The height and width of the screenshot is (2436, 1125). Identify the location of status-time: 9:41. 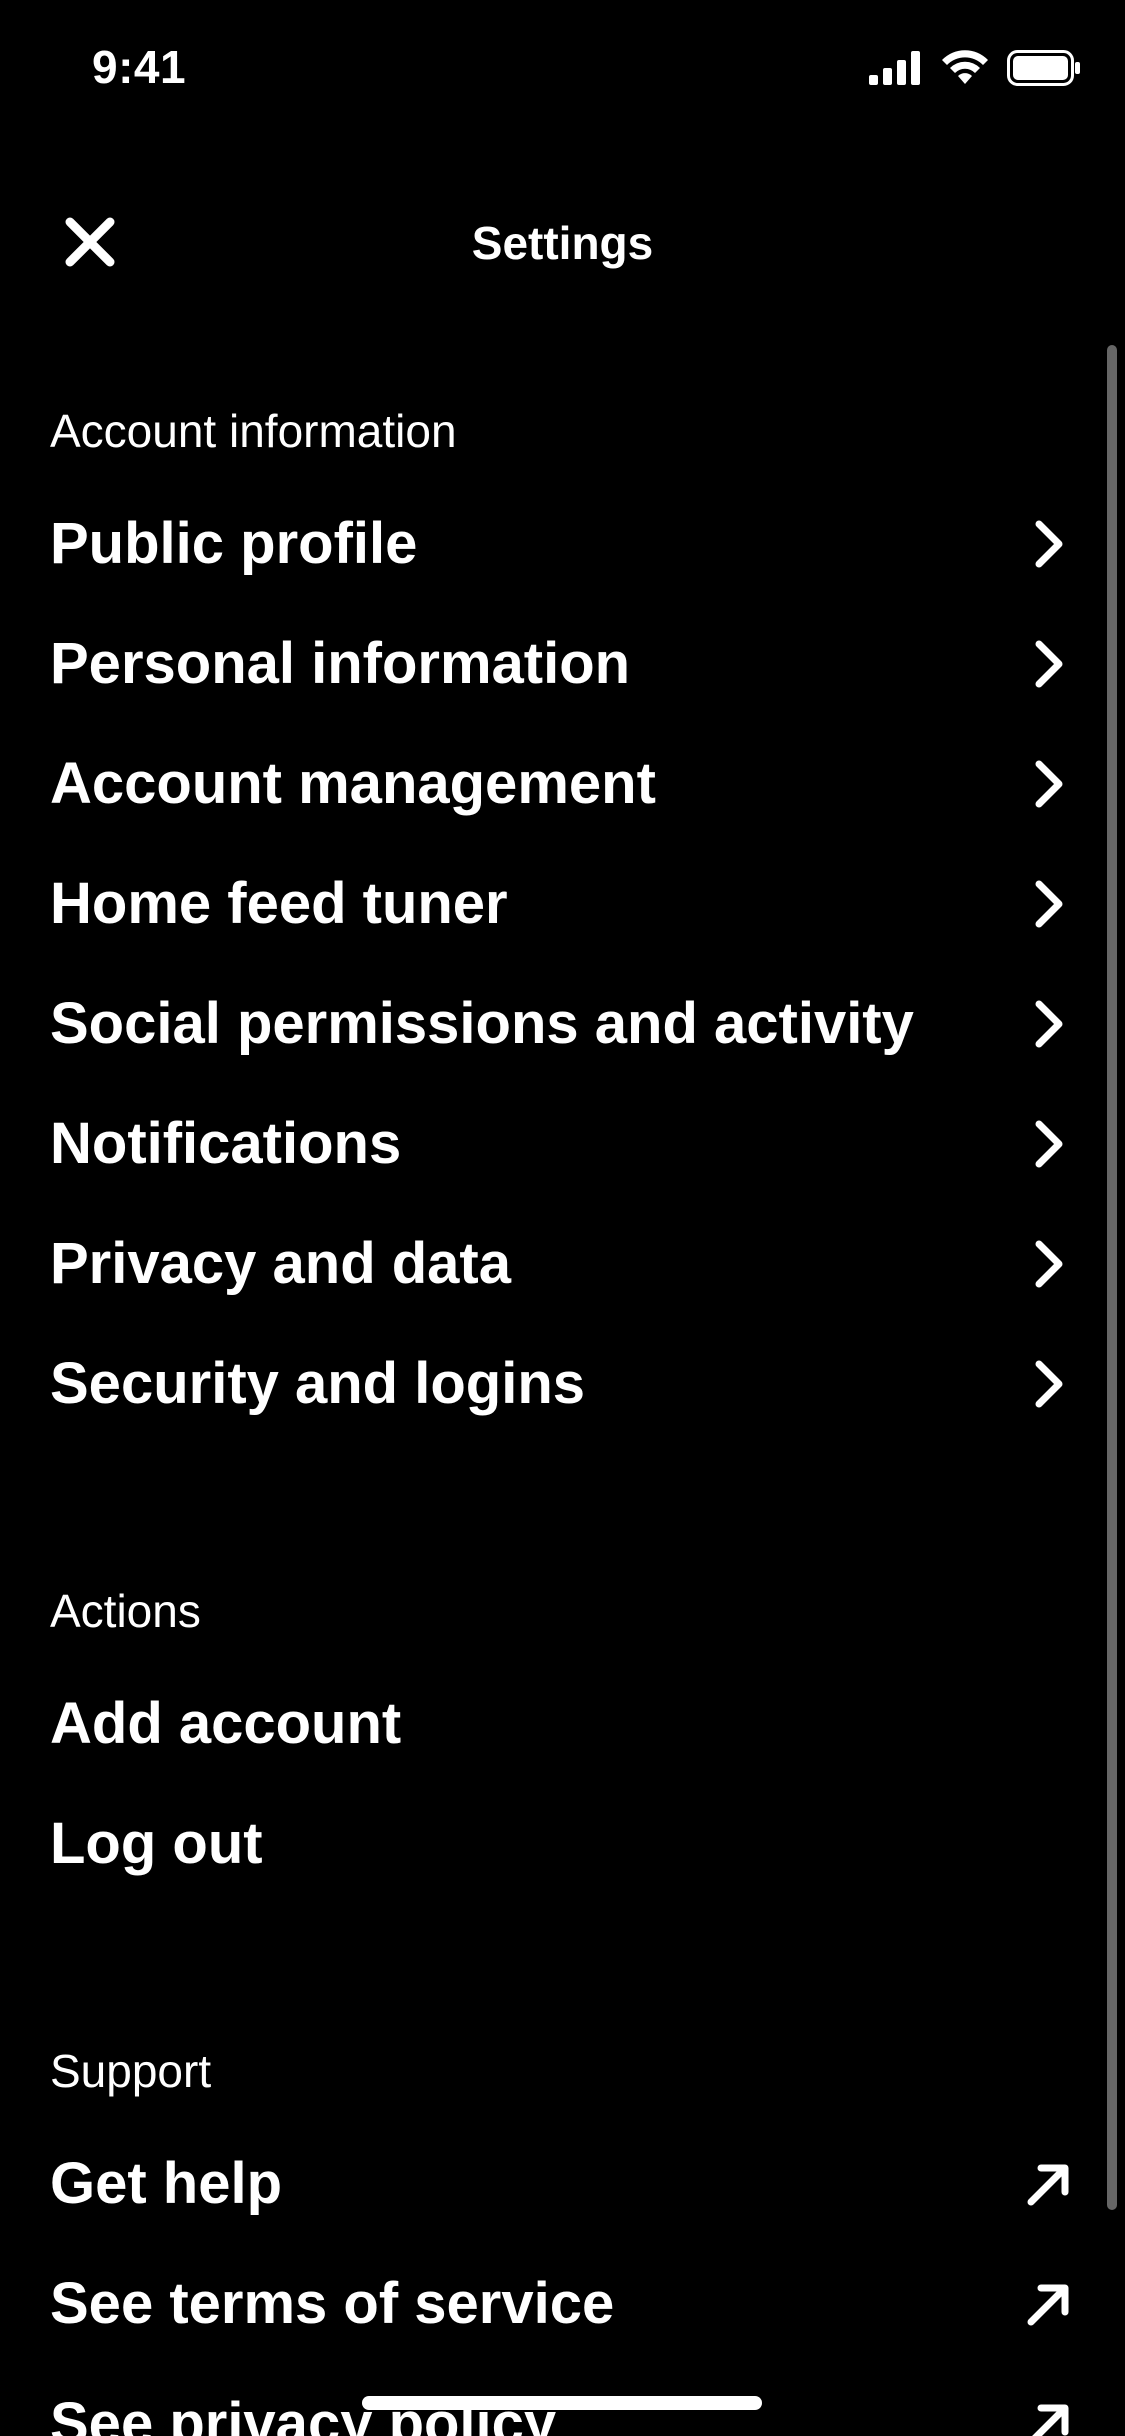
(139, 67).